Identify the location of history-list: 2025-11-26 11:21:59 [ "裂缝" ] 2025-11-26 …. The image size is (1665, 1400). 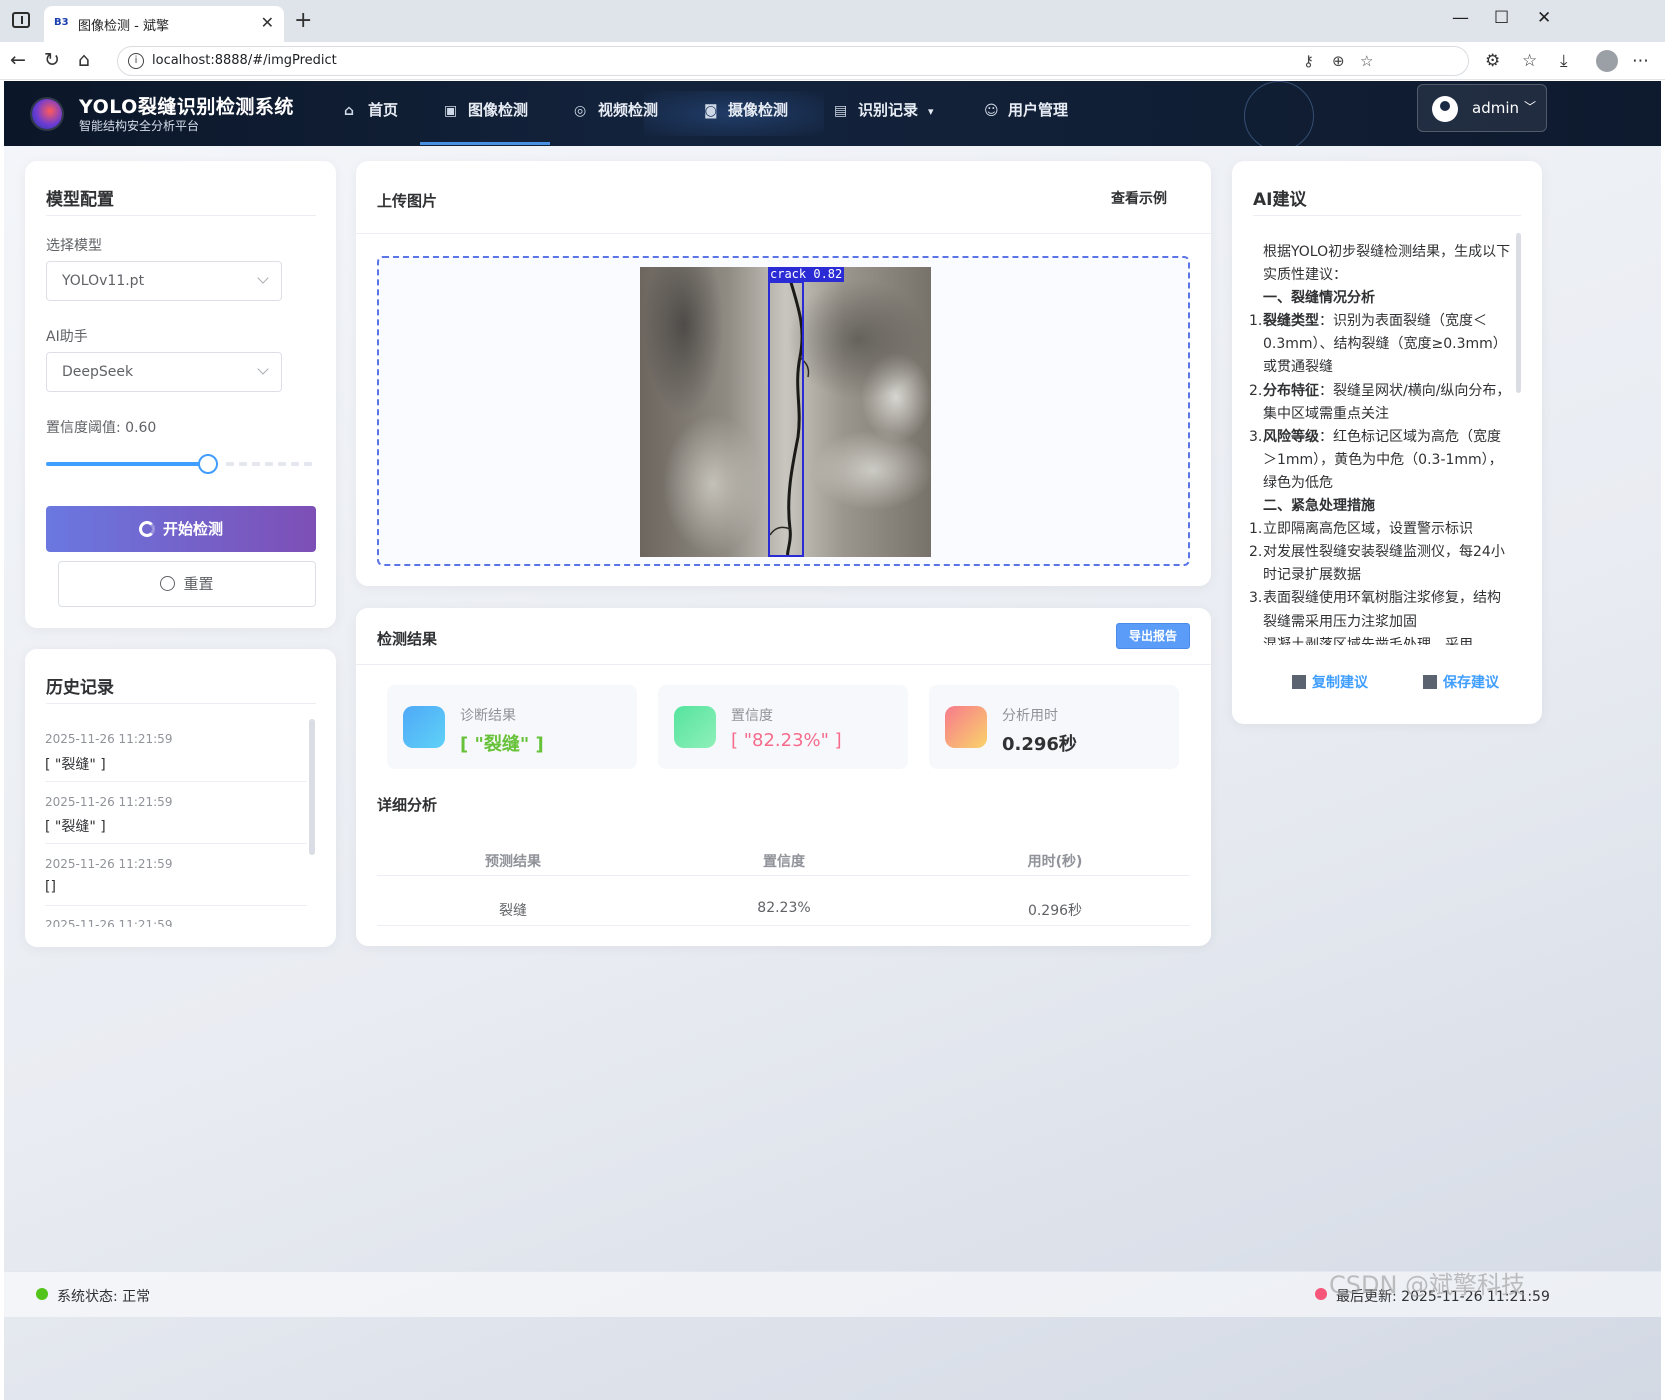
(180, 818).